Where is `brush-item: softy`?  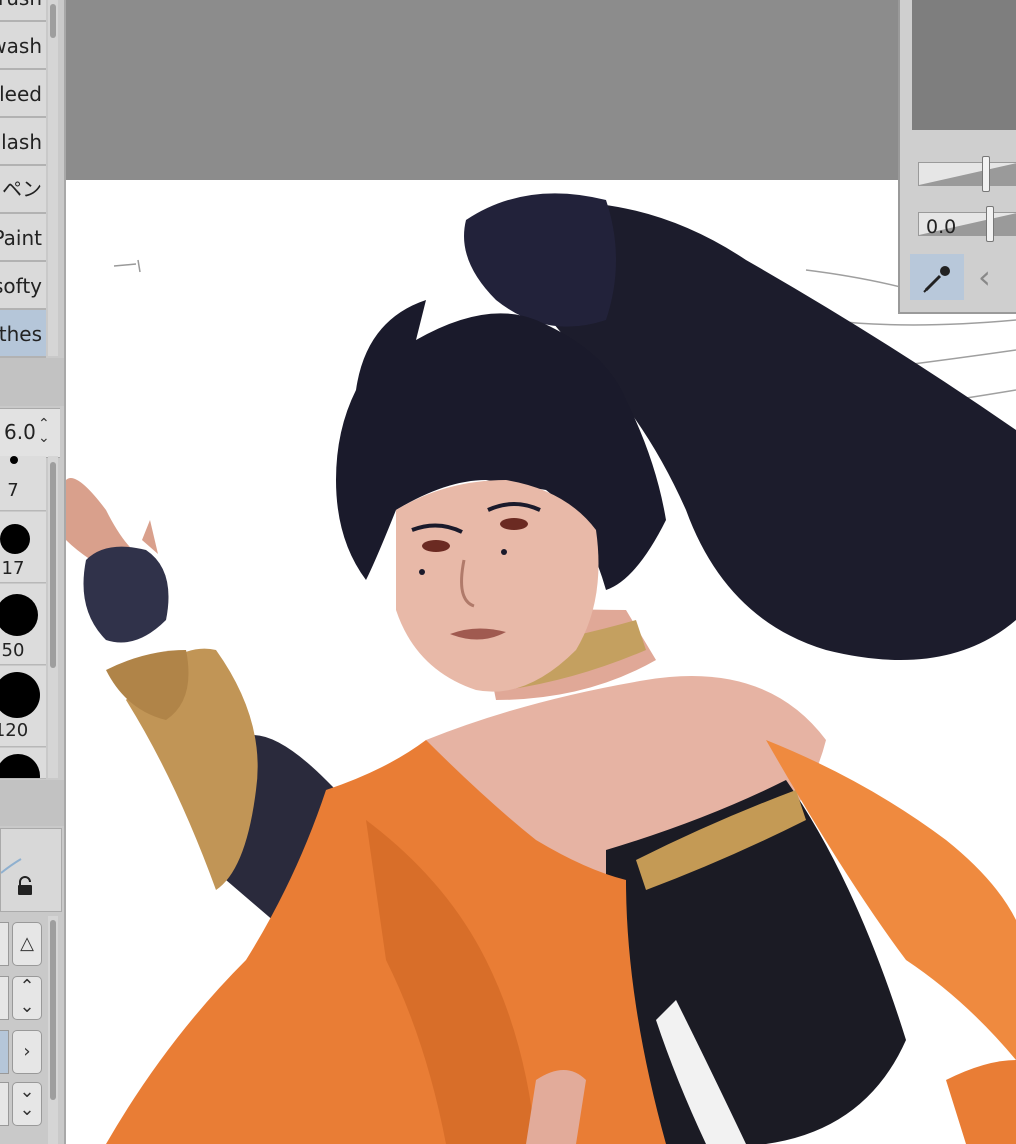 brush-item: softy is located at coordinates (23, 286).